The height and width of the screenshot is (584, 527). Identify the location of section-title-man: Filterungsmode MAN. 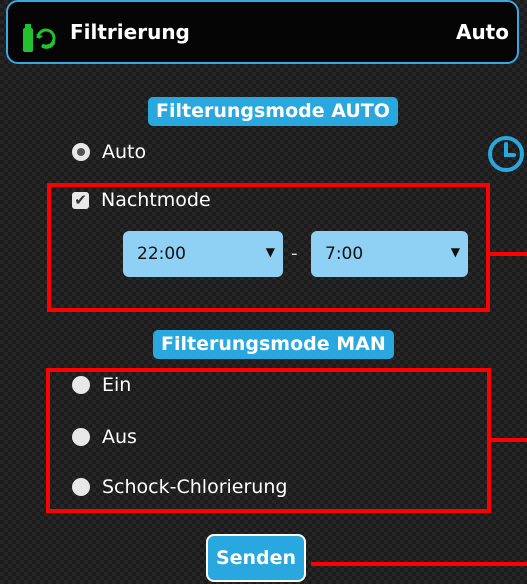
(273, 344).